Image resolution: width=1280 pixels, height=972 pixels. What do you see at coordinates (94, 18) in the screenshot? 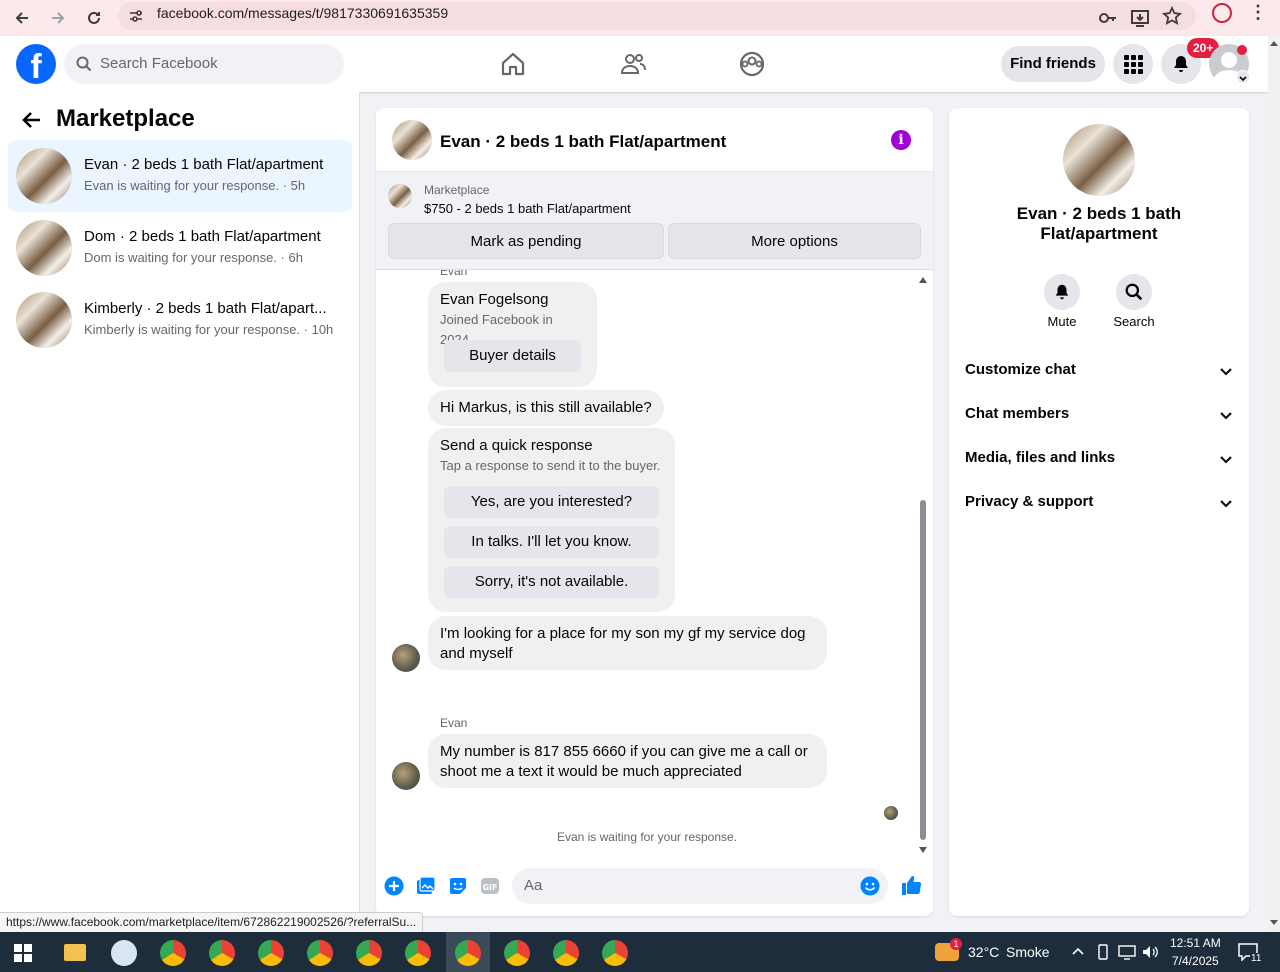
I see `reload-icon` at bounding box center [94, 18].